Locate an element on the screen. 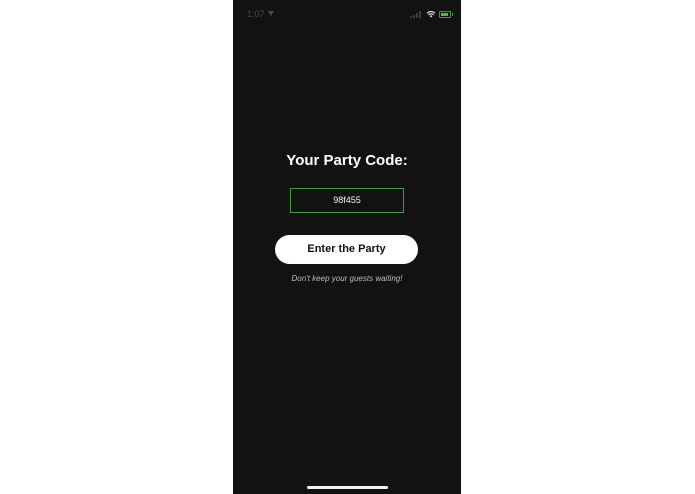 This screenshot has width=695, height=494. wifi-icon is located at coordinates (431, 14).